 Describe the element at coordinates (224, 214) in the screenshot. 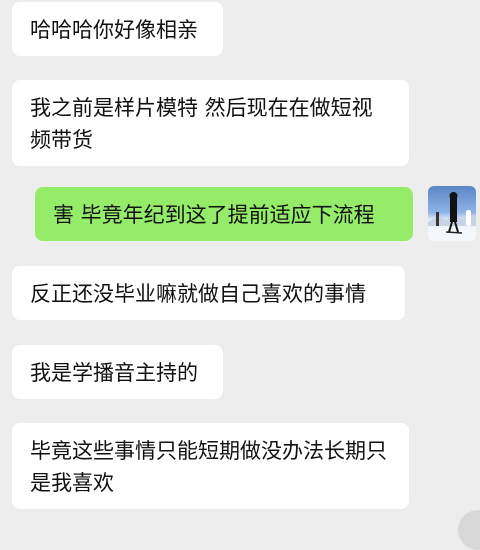

I see `message-bubble-outgoing: 害 毕竟年纪到这了提前适应下流程` at that location.